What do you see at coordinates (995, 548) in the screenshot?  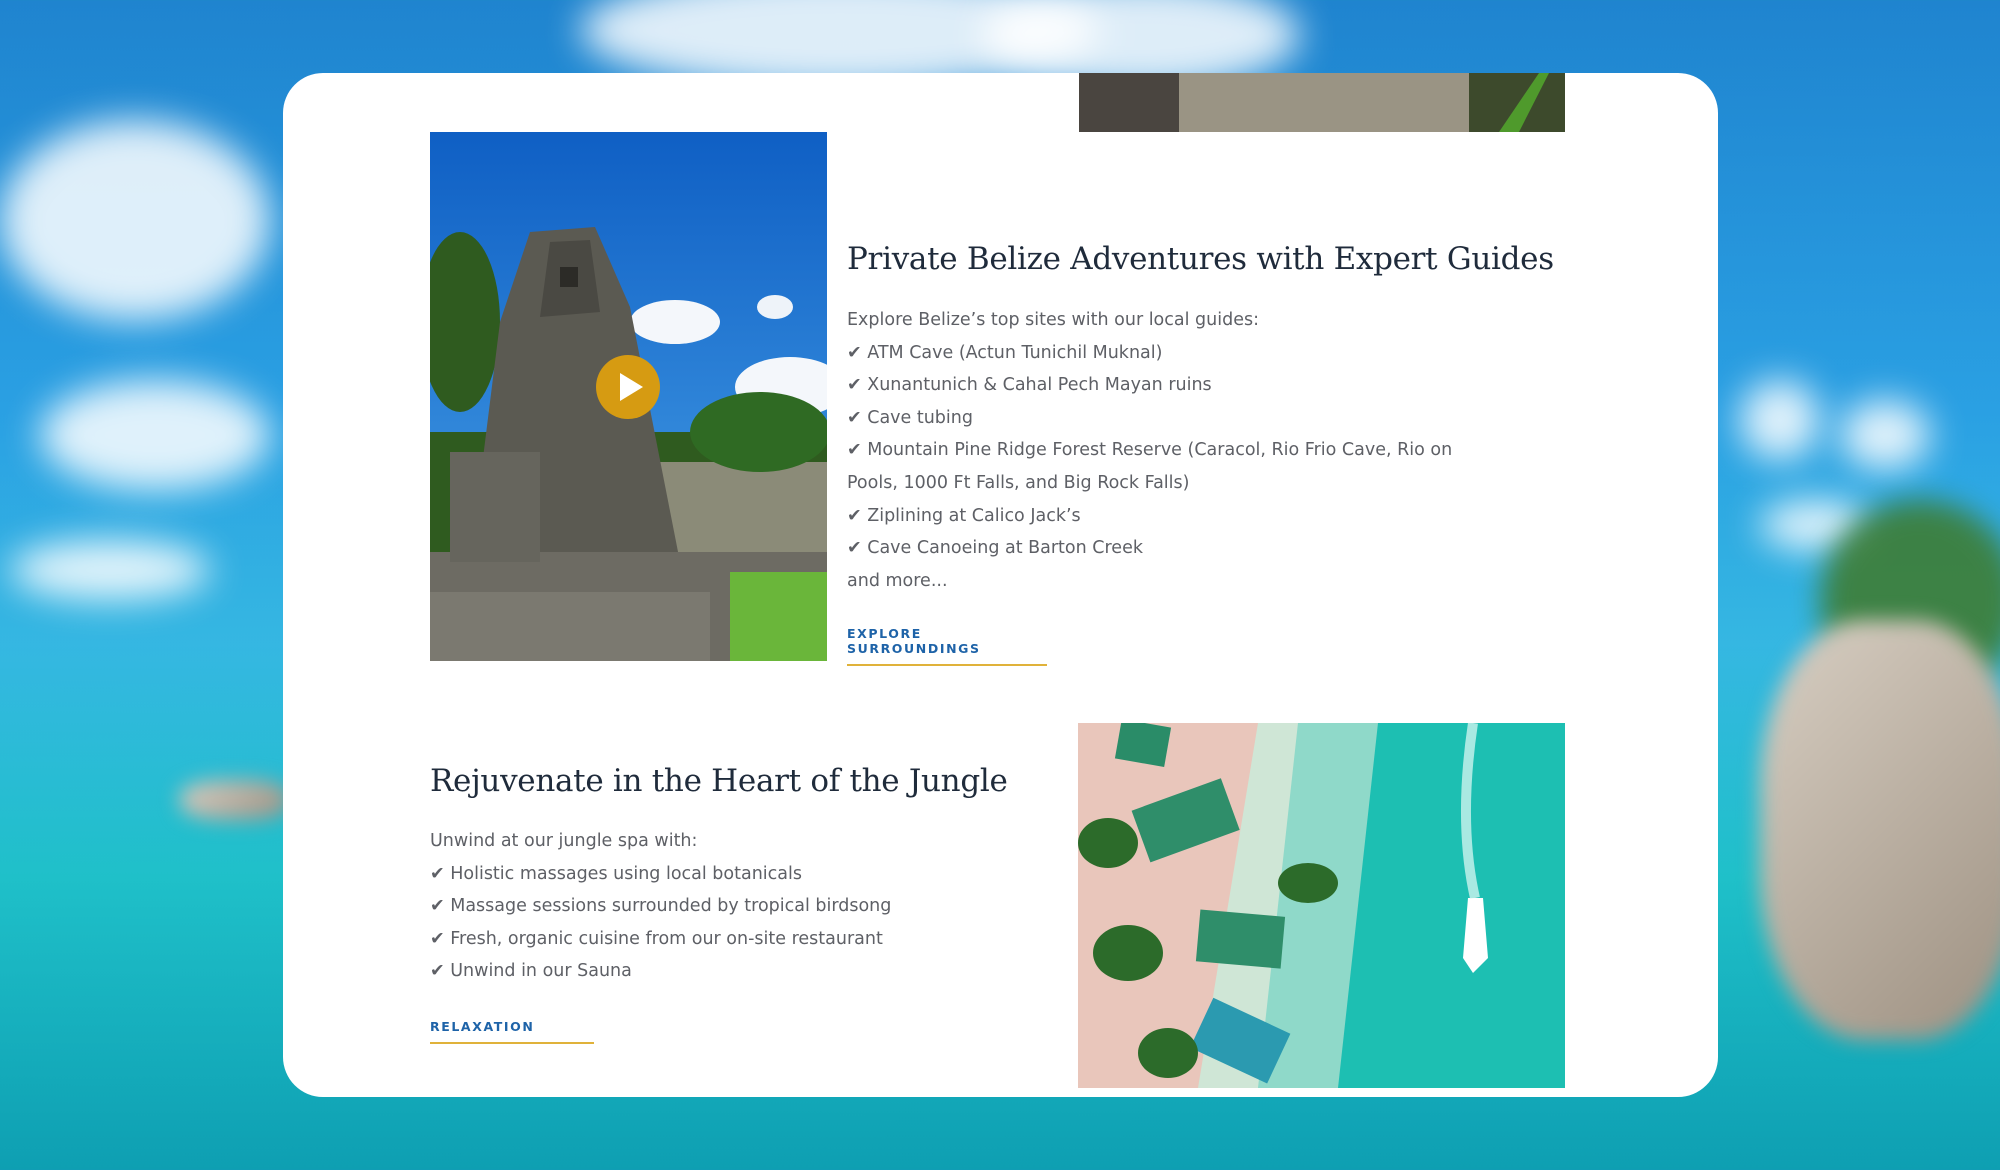 I see `list-item: ✔ Cave Canoeing at Barton Creek` at bounding box center [995, 548].